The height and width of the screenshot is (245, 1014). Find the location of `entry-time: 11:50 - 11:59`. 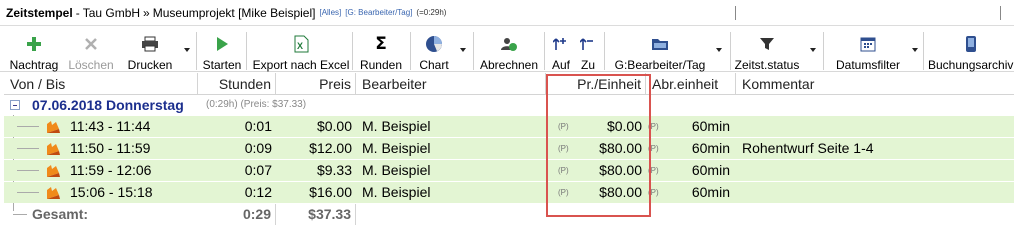

entry-time: 11:50 - 11:59 is located at coordinates (110, 148).